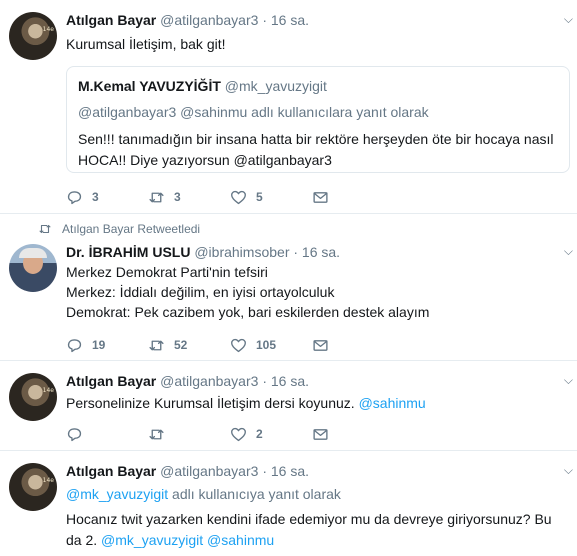  What do you see at coordinates (99, 345) in the screenshot?
I see `reply-count: 19` at bounding box center [99, 345].